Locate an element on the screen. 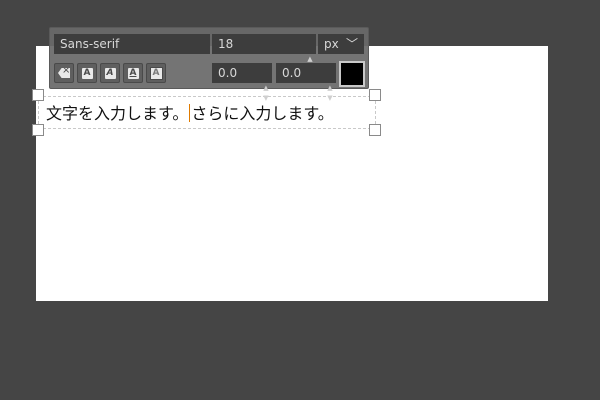  unit-select: px ﹀ is located at coordinates (341, 44).